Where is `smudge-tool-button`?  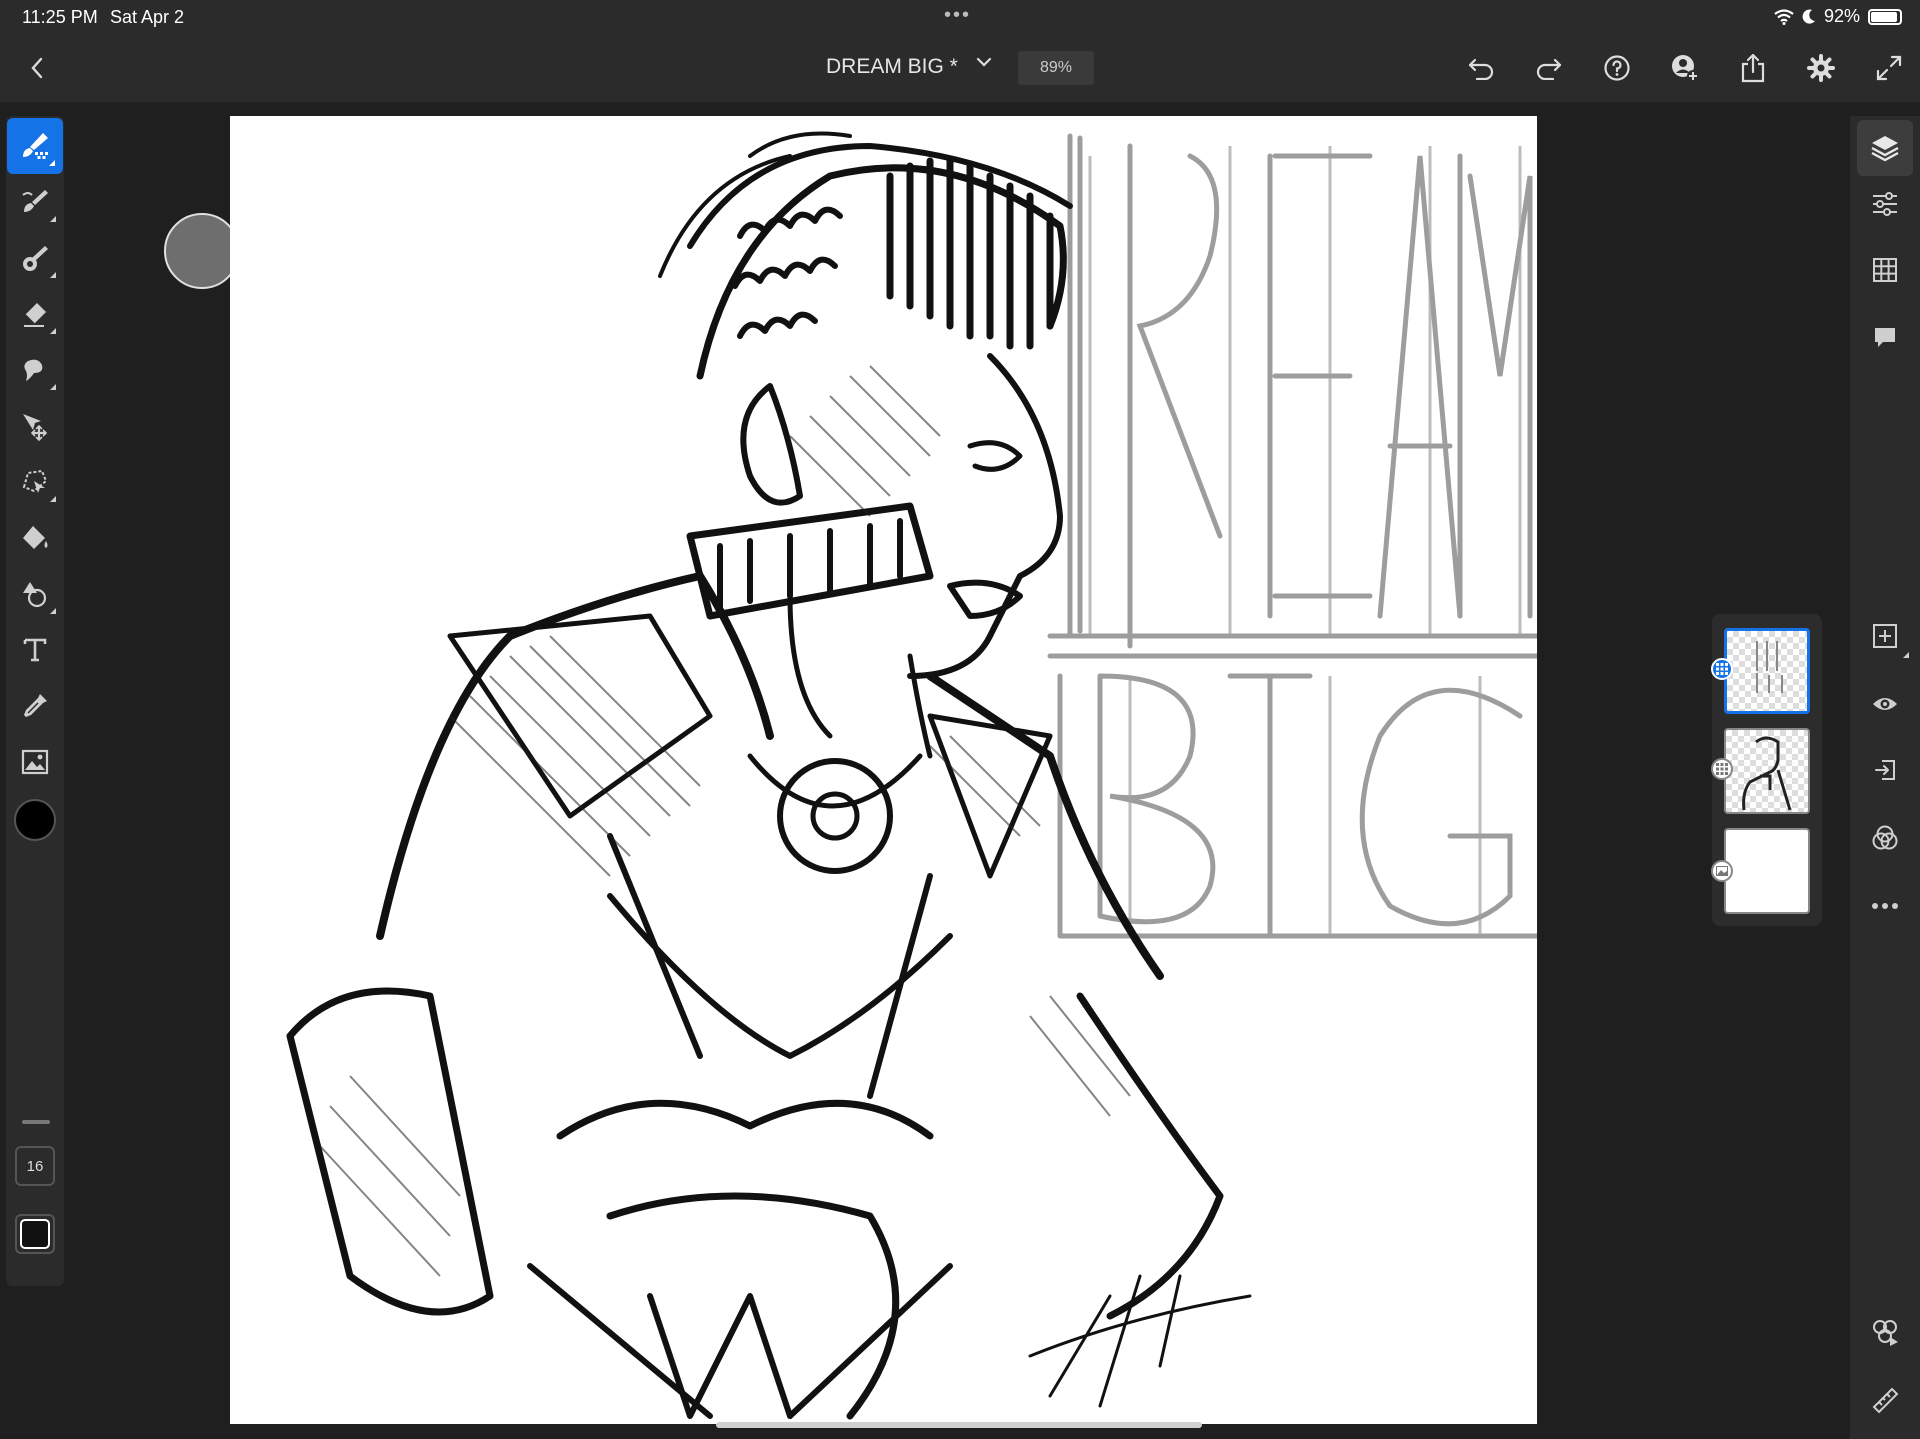
smudge-tool-button is located at coordinates (35, 202).